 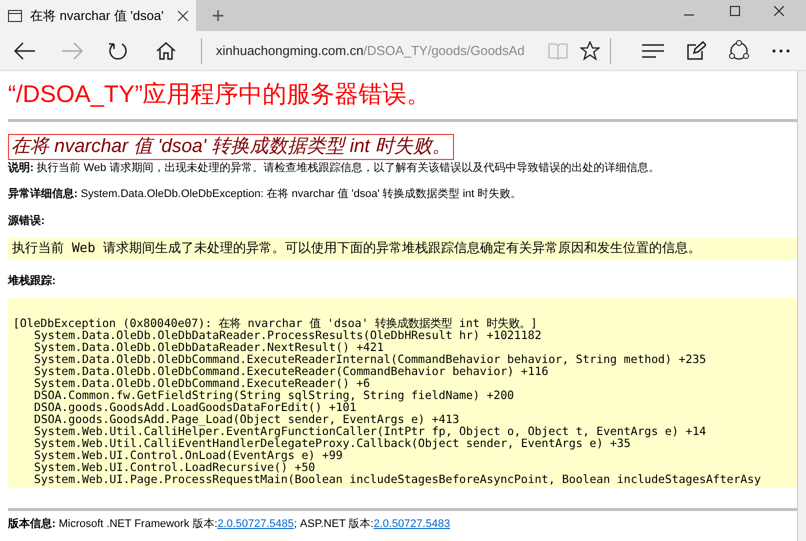 I want to click on stack-frame-line: System.Data.OleDb.OleDbCommand.ExecuteReader() +6, so click(x=201, y=383).